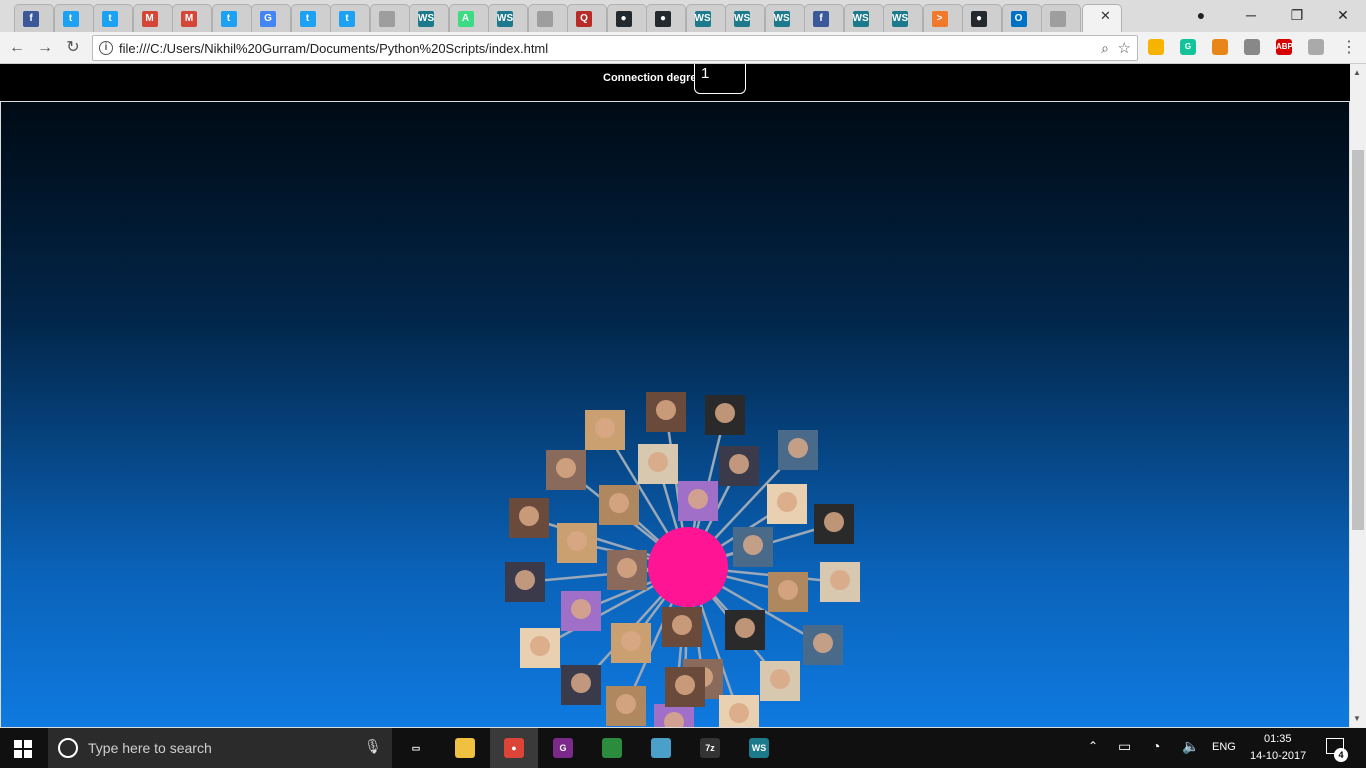  I want to click on bookmark-star-icon: ☆, so click(1124, 48).